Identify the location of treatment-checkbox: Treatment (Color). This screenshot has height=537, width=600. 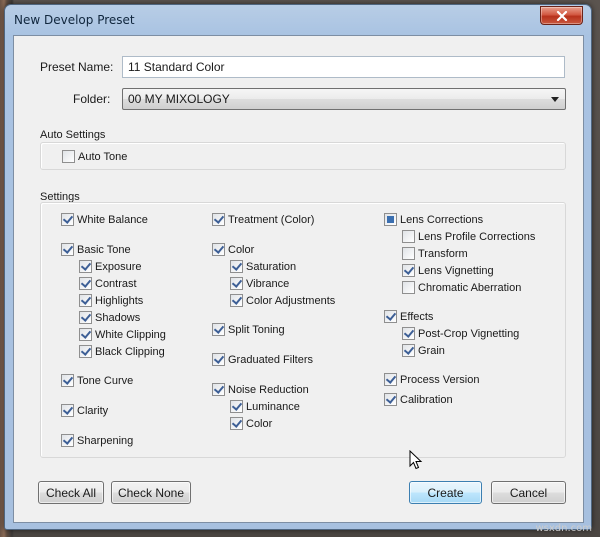
(263, 219).